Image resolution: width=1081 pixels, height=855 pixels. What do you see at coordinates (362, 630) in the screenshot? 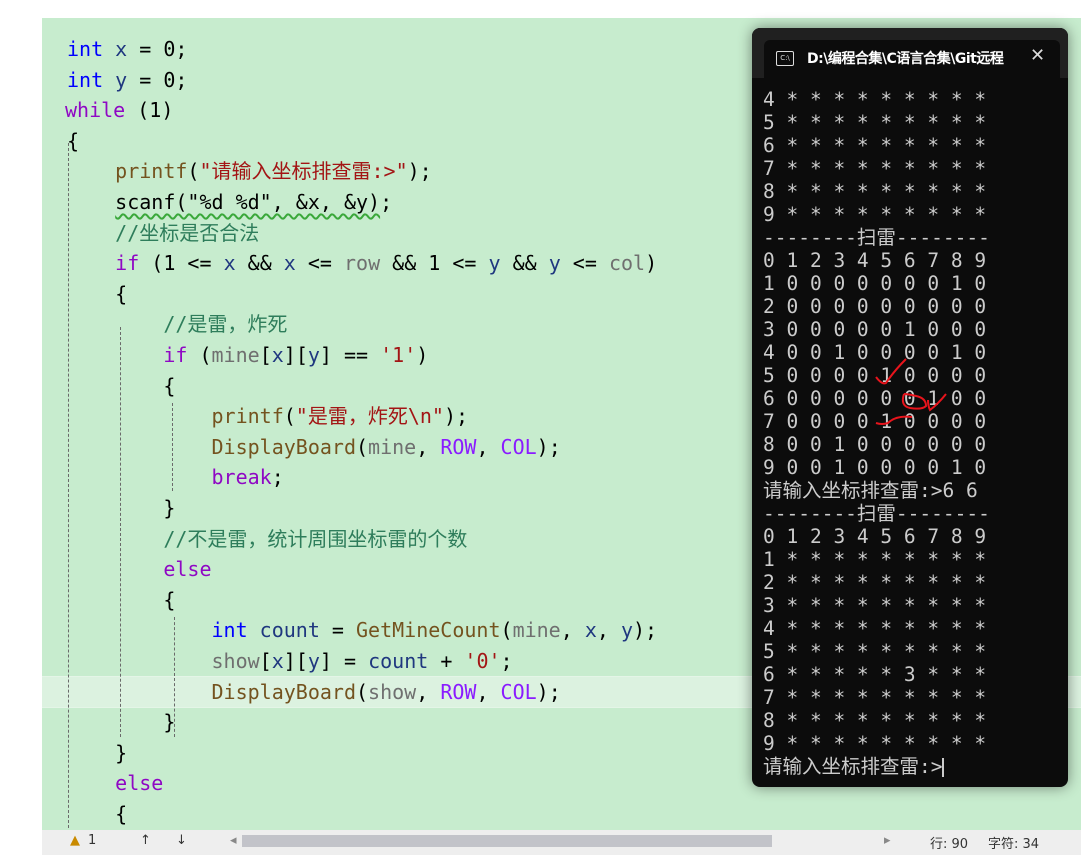
I see `code-line: int count = GetMineCount(mine, x, y);` at bounding box center [362, 630].